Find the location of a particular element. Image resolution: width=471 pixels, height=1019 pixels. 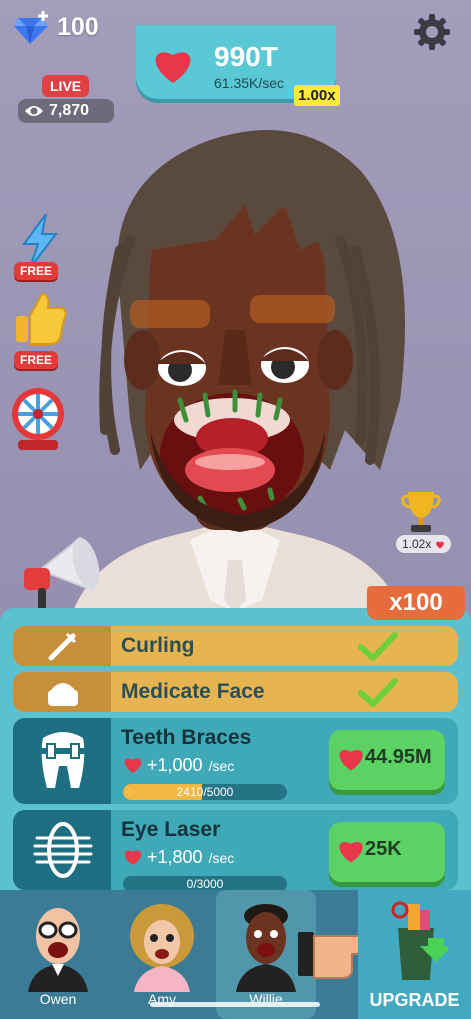

tab-label: Owen is located at coordinates (58, 999).